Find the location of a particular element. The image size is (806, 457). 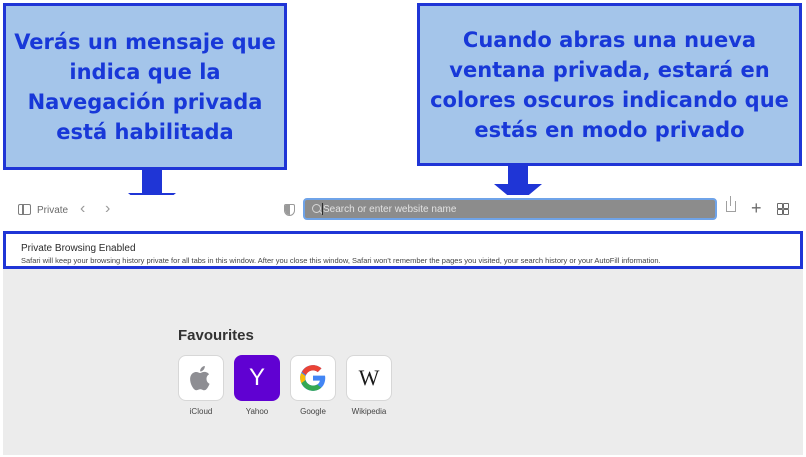

favourite-wikipedia: W Wikipedia is located at coordinates (369, 385).